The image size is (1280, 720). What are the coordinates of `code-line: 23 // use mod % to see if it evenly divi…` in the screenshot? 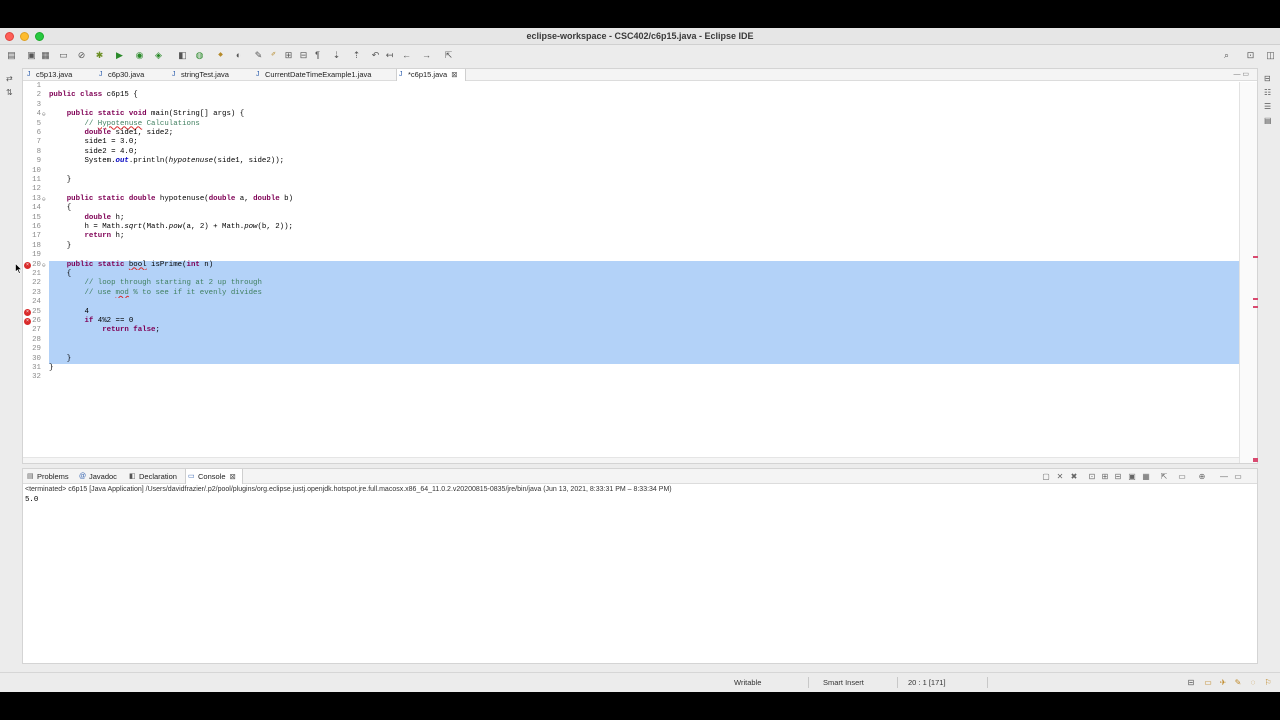 It's located at (631, 293).